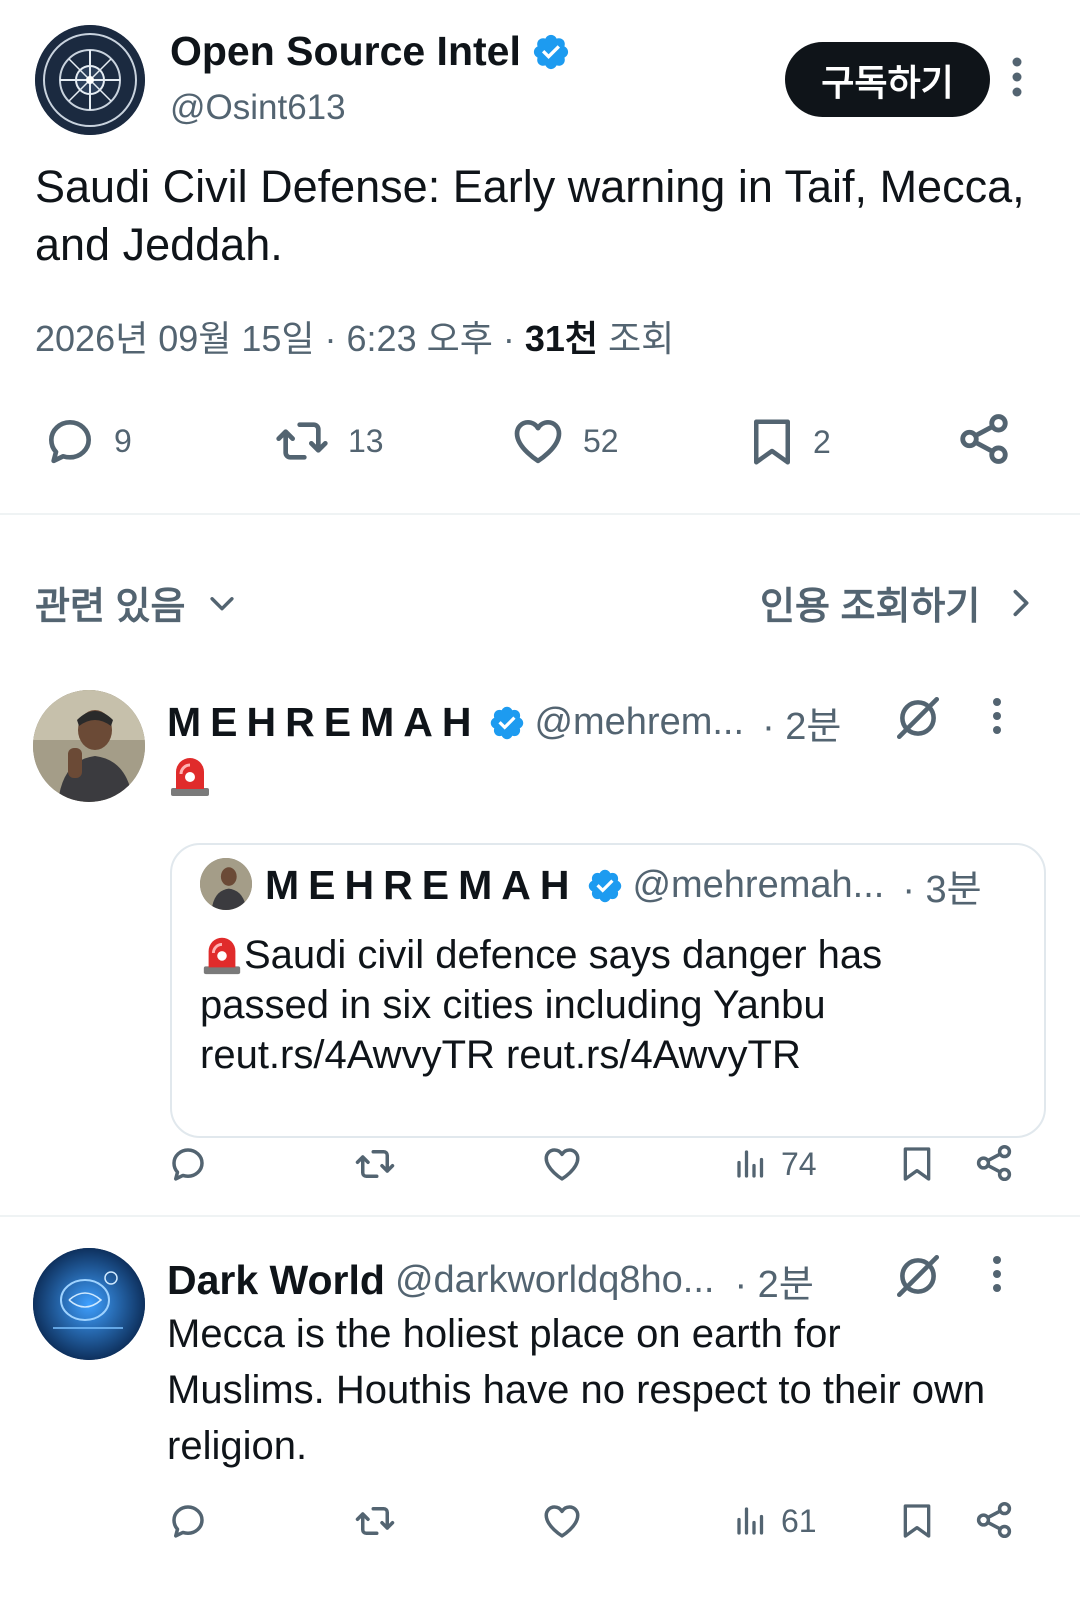 The image size is (1080, 1609). What do you see at coordinates (366, 440) in the screenshot?
I see `retweet-count: 13` at bounding box center [366, 440].